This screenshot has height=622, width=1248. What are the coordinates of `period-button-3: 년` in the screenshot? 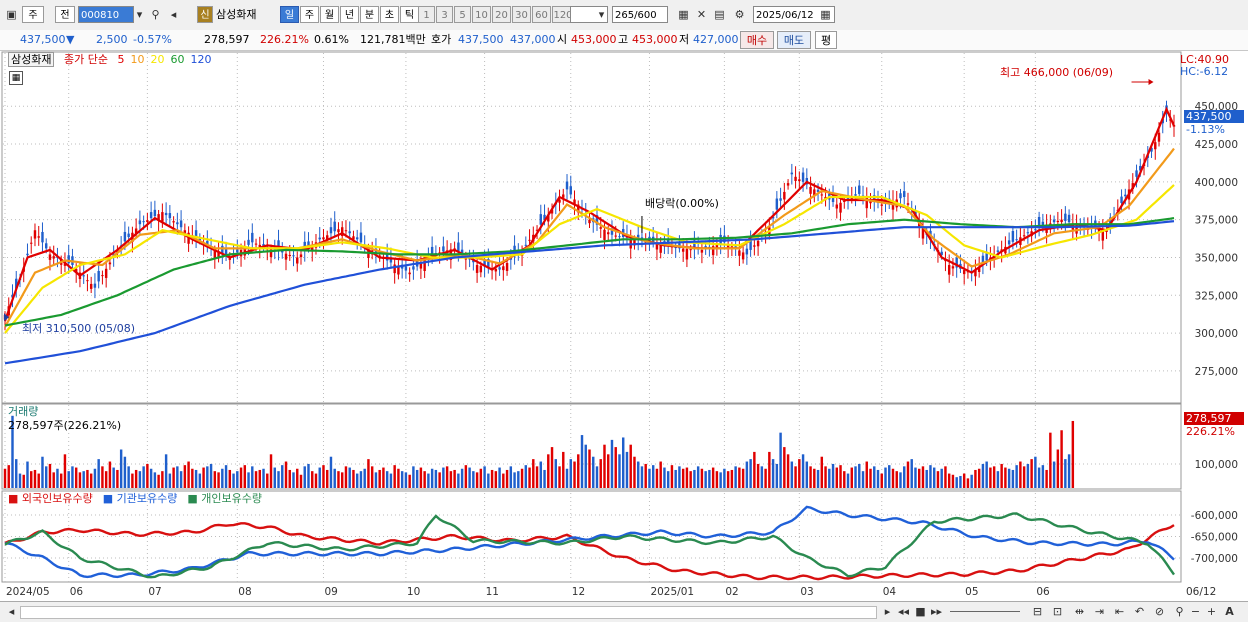 It's located at (349, 14).